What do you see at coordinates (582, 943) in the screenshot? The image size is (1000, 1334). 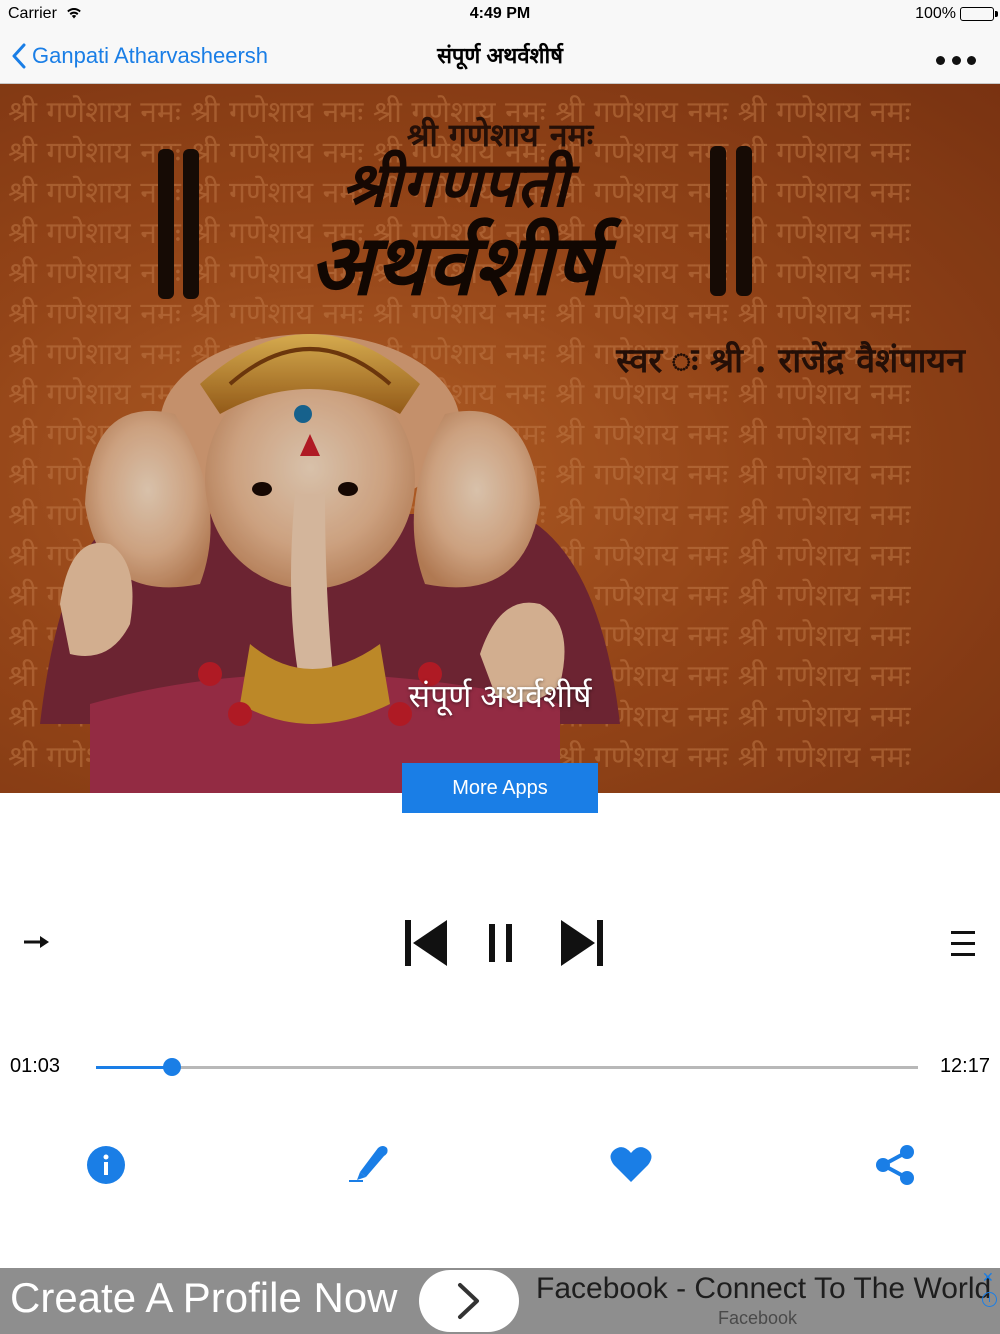 I see `next-track-icon` at bounding box center [582, 943].